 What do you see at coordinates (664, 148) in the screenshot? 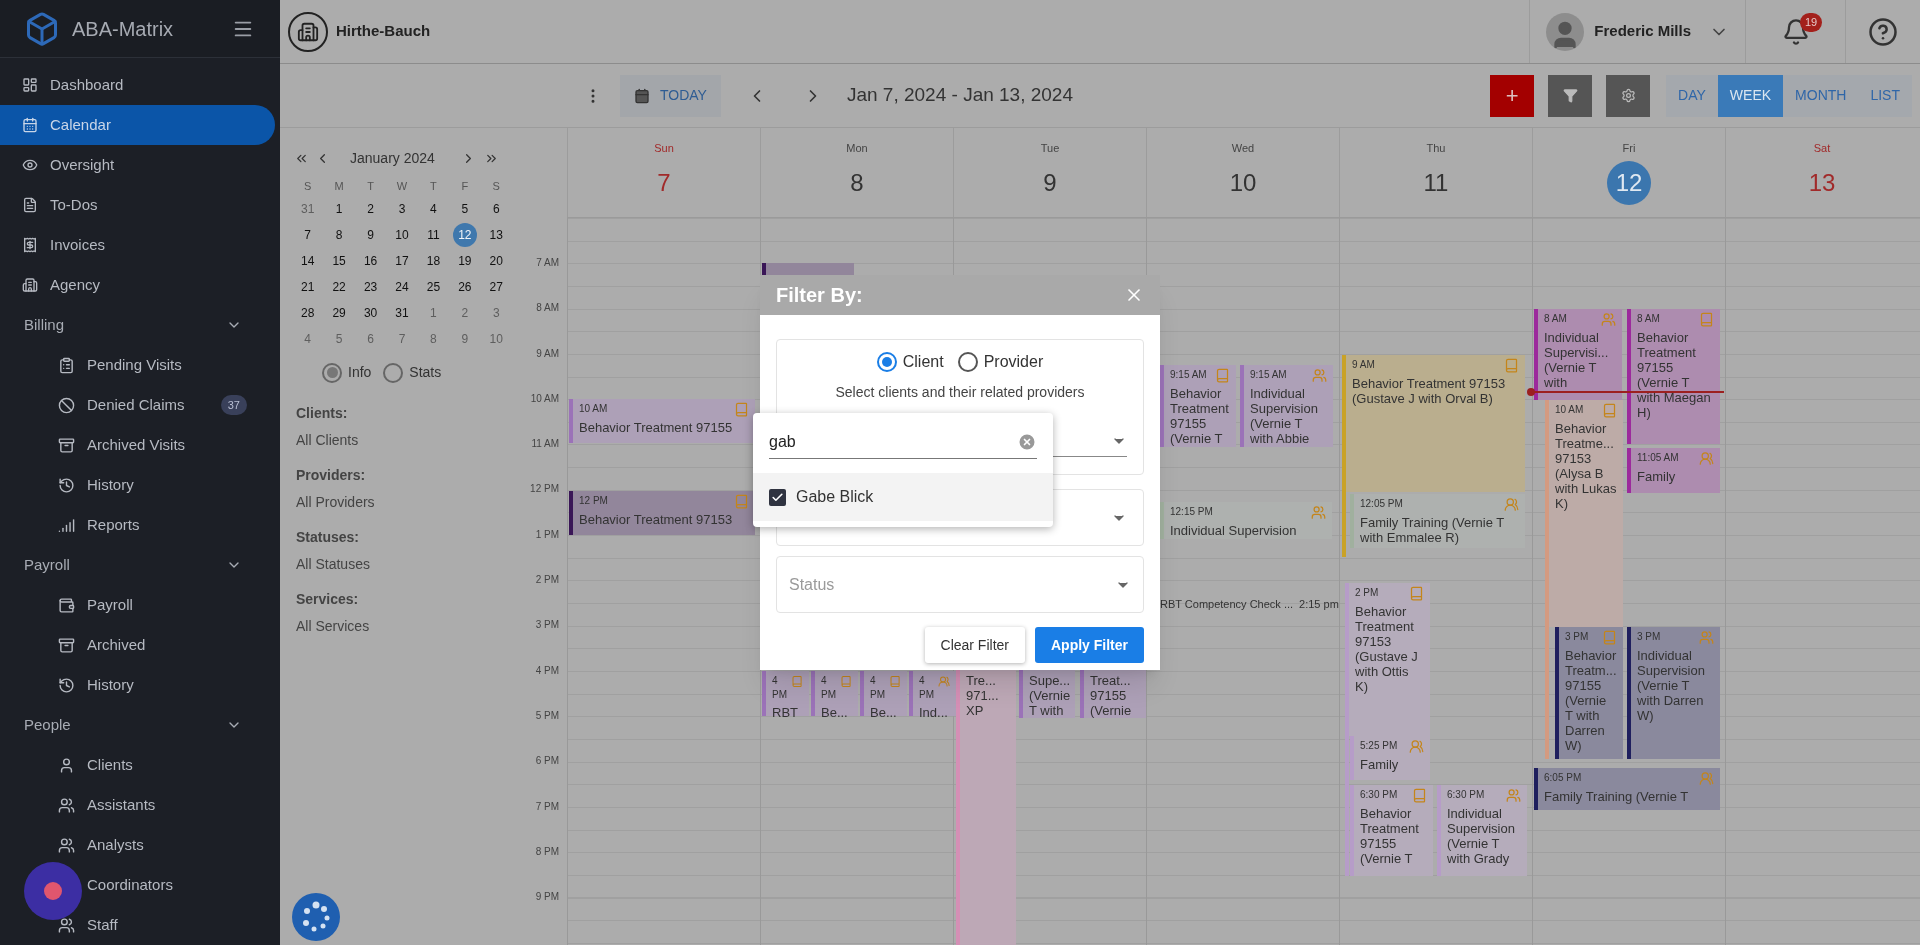
I see `day-name: Sun` at bounding box center [664, 148].